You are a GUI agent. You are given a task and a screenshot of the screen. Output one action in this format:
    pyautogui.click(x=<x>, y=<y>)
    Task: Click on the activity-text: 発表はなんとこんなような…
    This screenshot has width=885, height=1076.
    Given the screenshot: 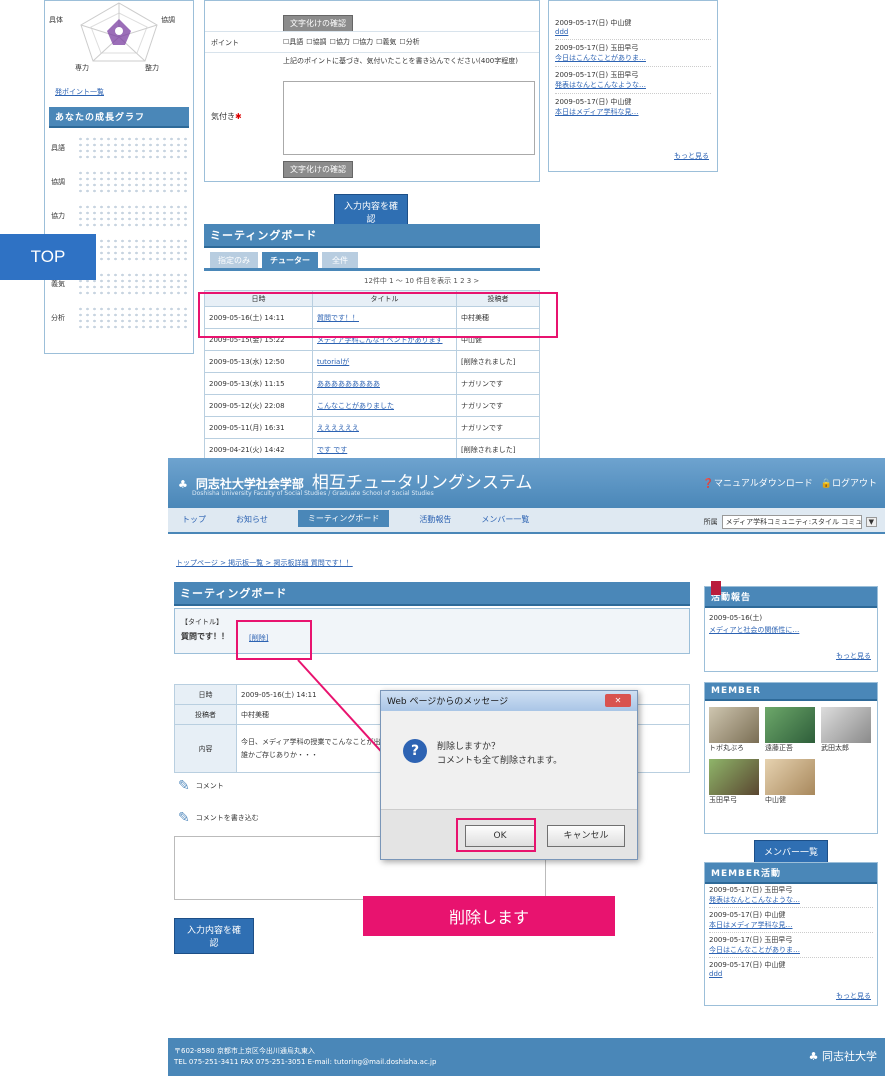 What is the action you would take?
    pyautogui.click(x=791, y=900)
    